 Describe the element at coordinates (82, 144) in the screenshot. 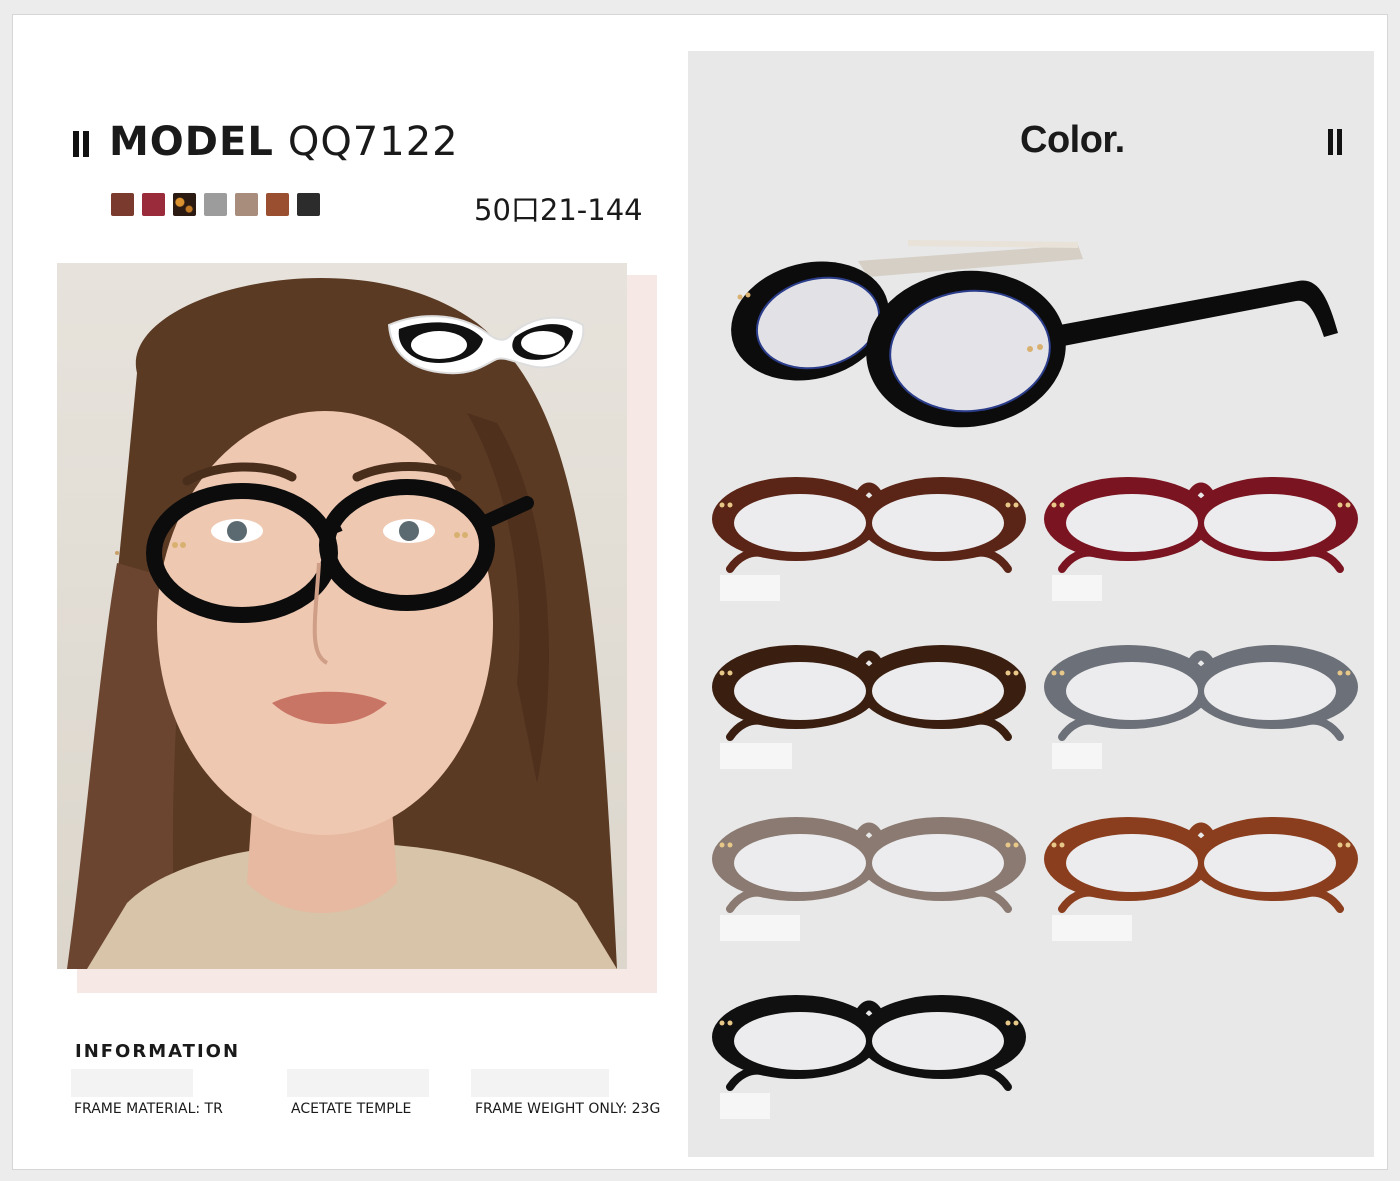

I see `model-section-marker` at that location.